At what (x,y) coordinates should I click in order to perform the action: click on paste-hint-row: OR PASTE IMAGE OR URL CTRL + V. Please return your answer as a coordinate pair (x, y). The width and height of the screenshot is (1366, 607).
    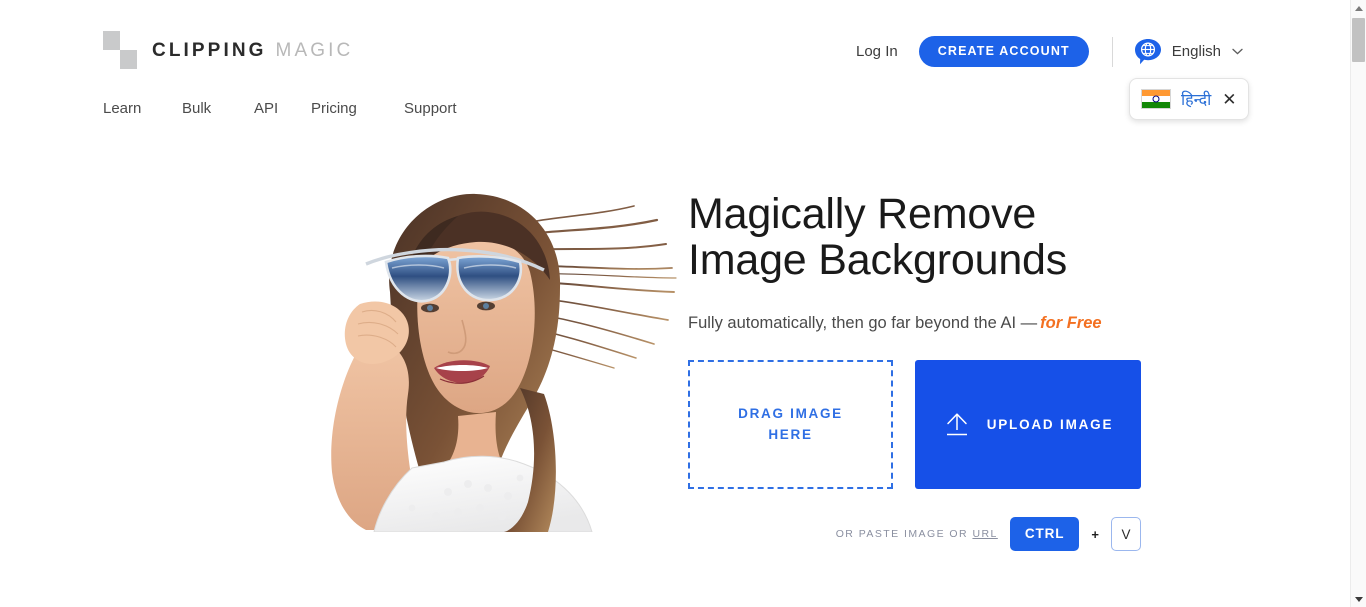
    Looking at the image, I should click on (914, 534).